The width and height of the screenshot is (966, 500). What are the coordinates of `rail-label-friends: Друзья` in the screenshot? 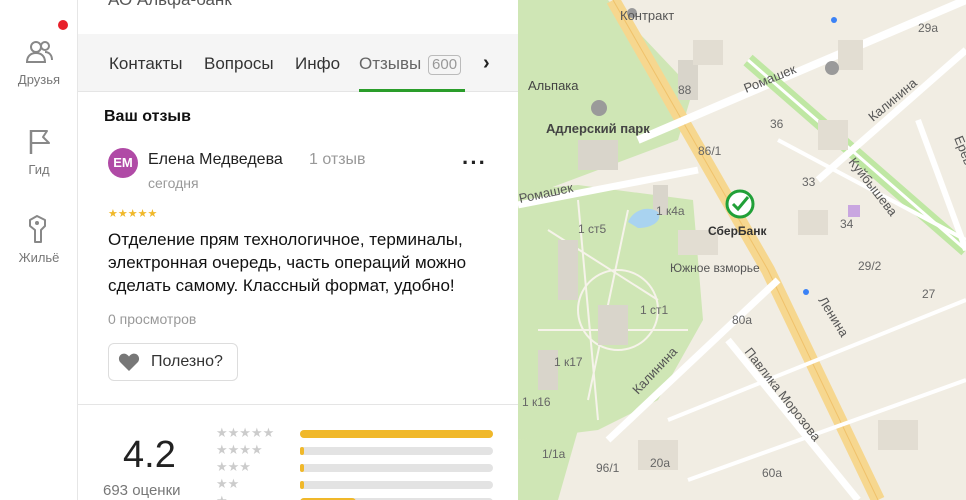 It's located at (39, 79).